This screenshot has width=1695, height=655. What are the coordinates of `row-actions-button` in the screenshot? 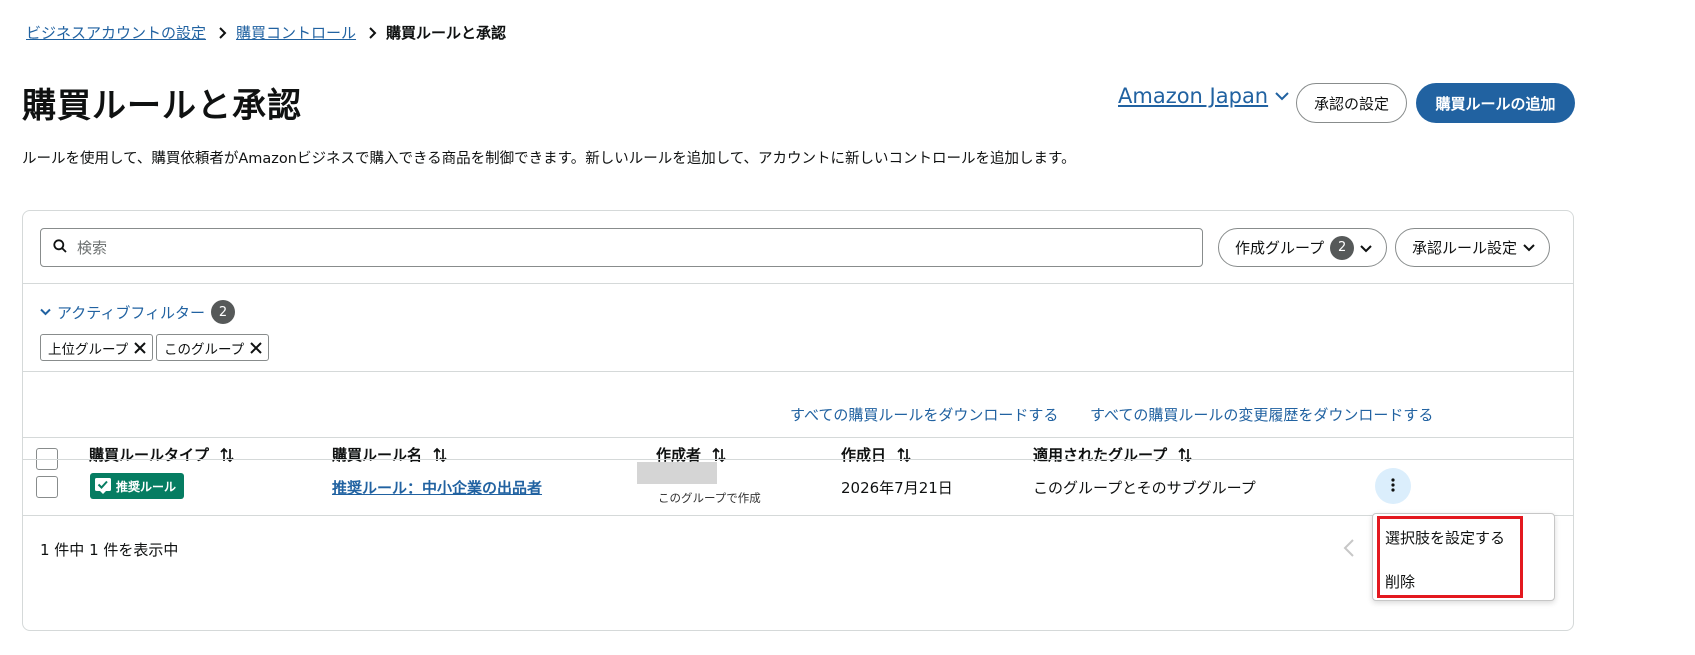 It's located at (1393, 486).